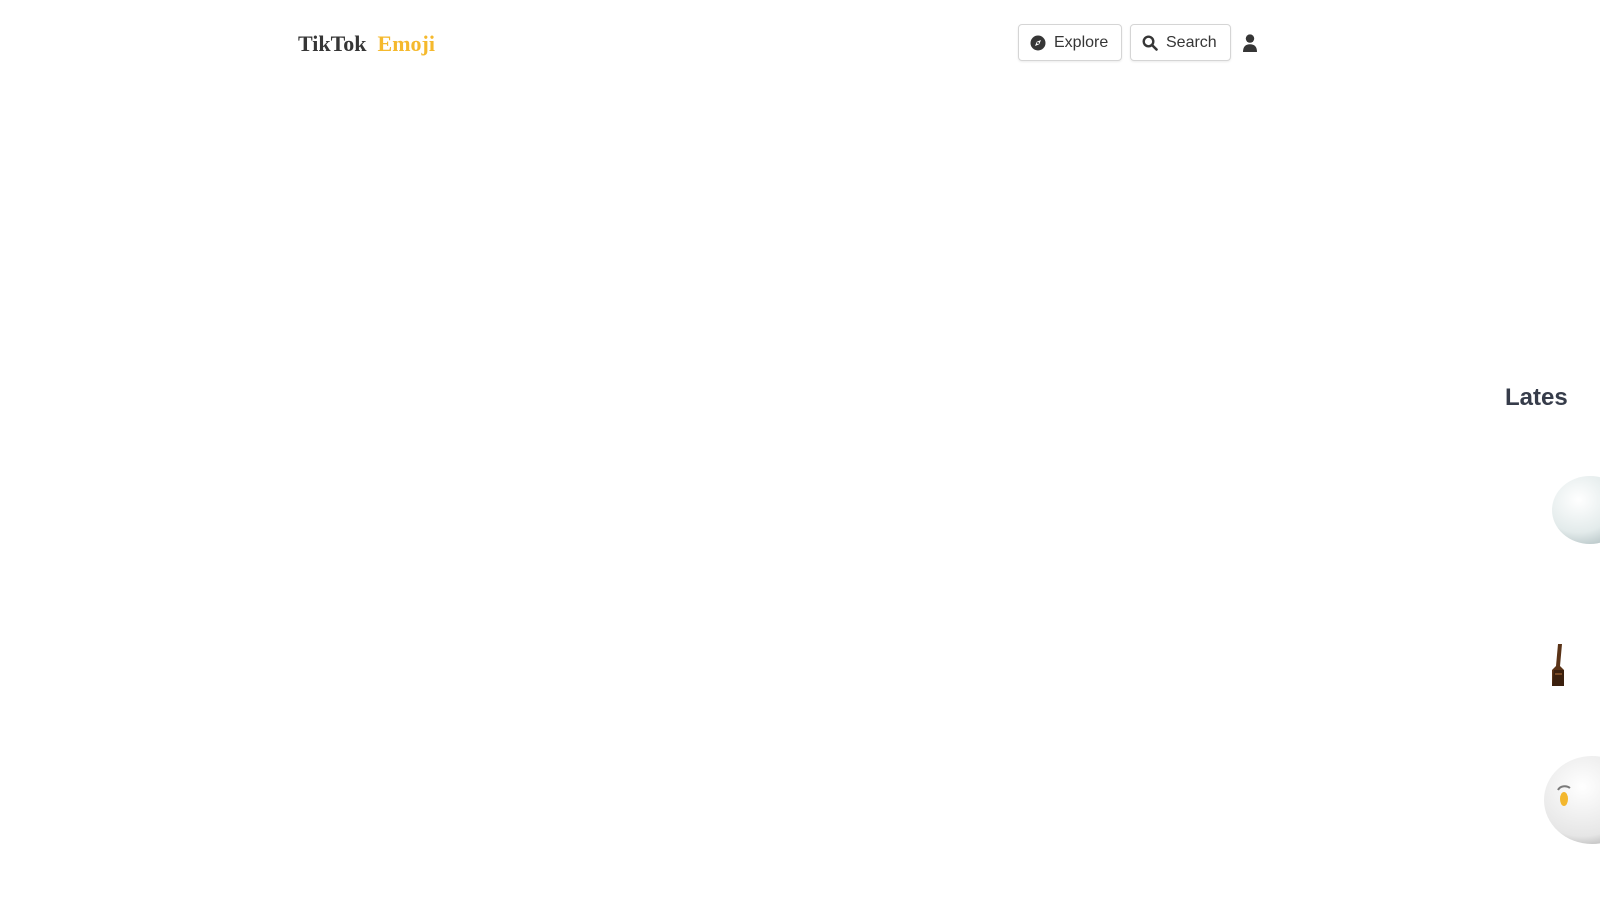  I want to click on site-logo: TikTok Emoji, so click(366, 44).